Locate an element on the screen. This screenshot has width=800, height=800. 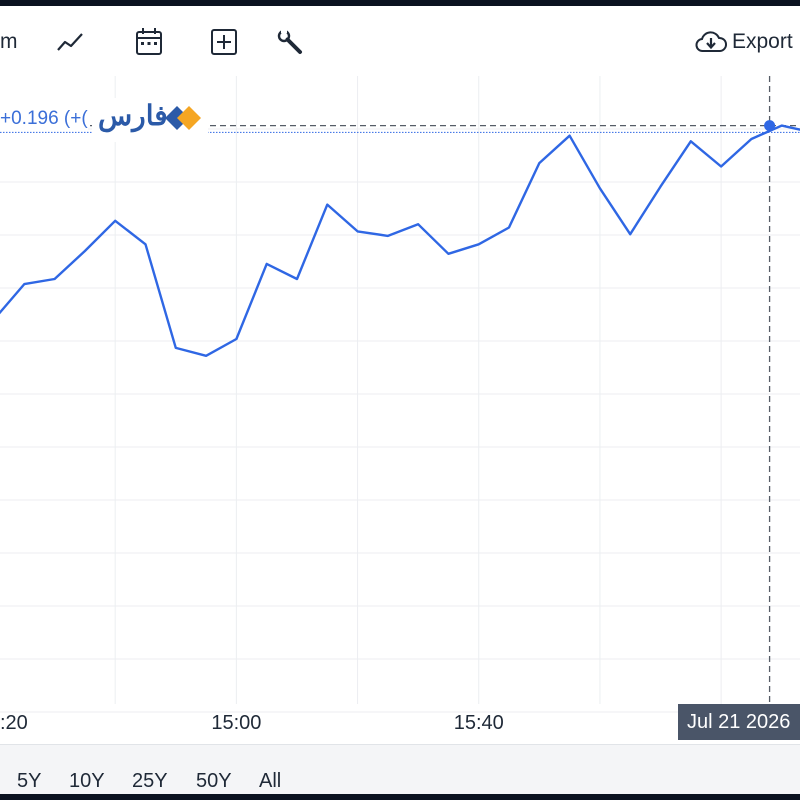
fars-logo: فارس is located at coordinates (150, 120).